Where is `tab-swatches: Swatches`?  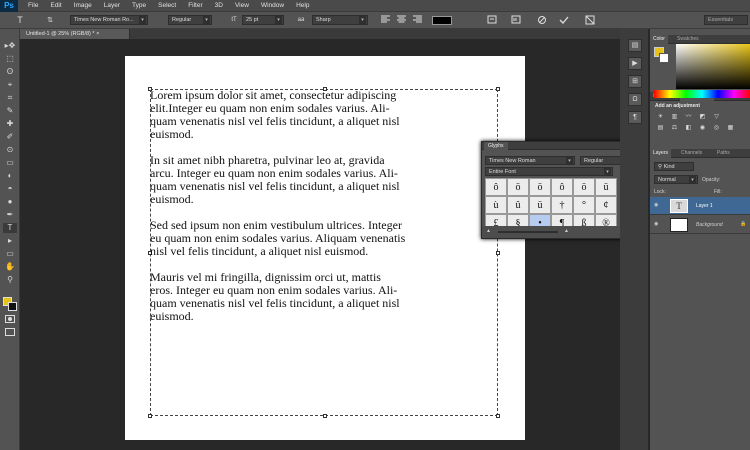 tab-swatches: Swatches is located at coordinates (688, 39).